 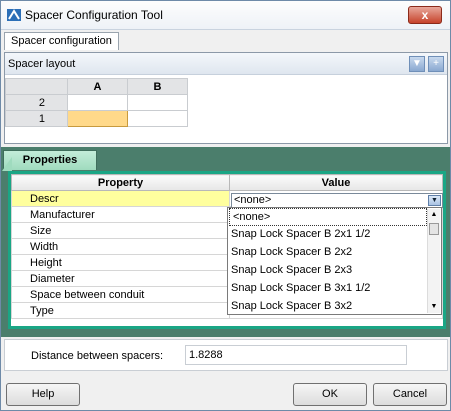 I want to click on dropdown-option: Snap Lock Spacer B 3x1 1/2, so click(x=334, y=289).